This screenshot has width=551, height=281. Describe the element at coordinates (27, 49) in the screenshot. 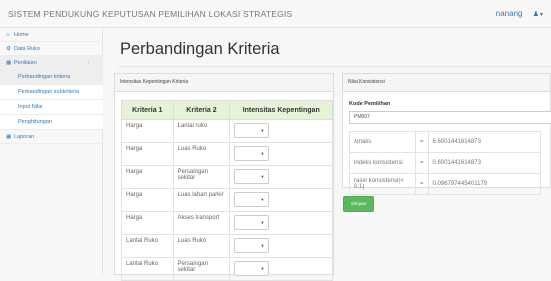

I see `sidebar-item-label: Data Ruko` at that location.